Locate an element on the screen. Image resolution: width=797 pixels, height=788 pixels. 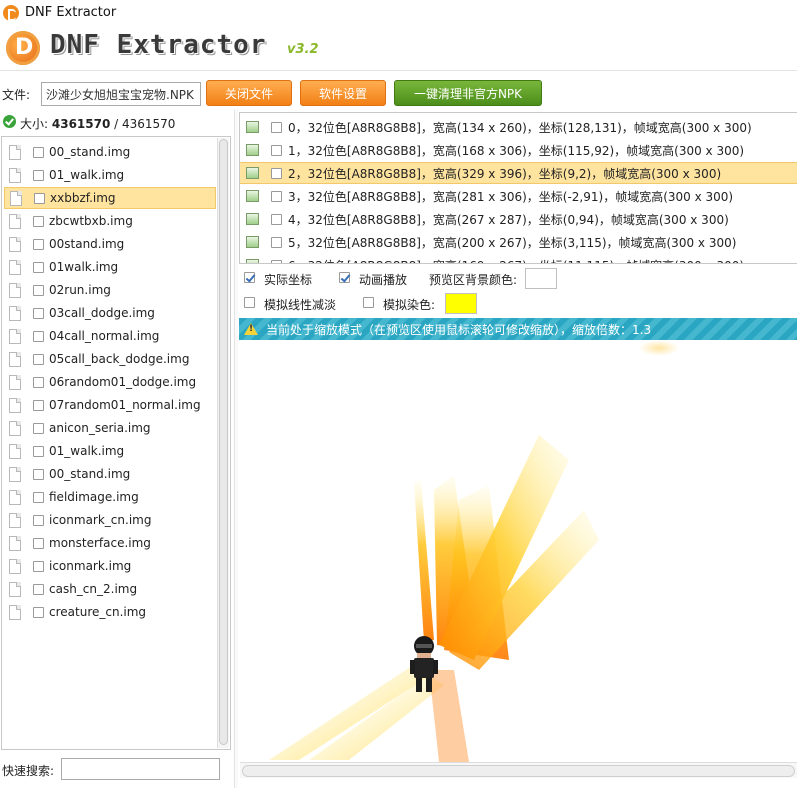
real-coords-checkbox is located at coordinates (249, 277).